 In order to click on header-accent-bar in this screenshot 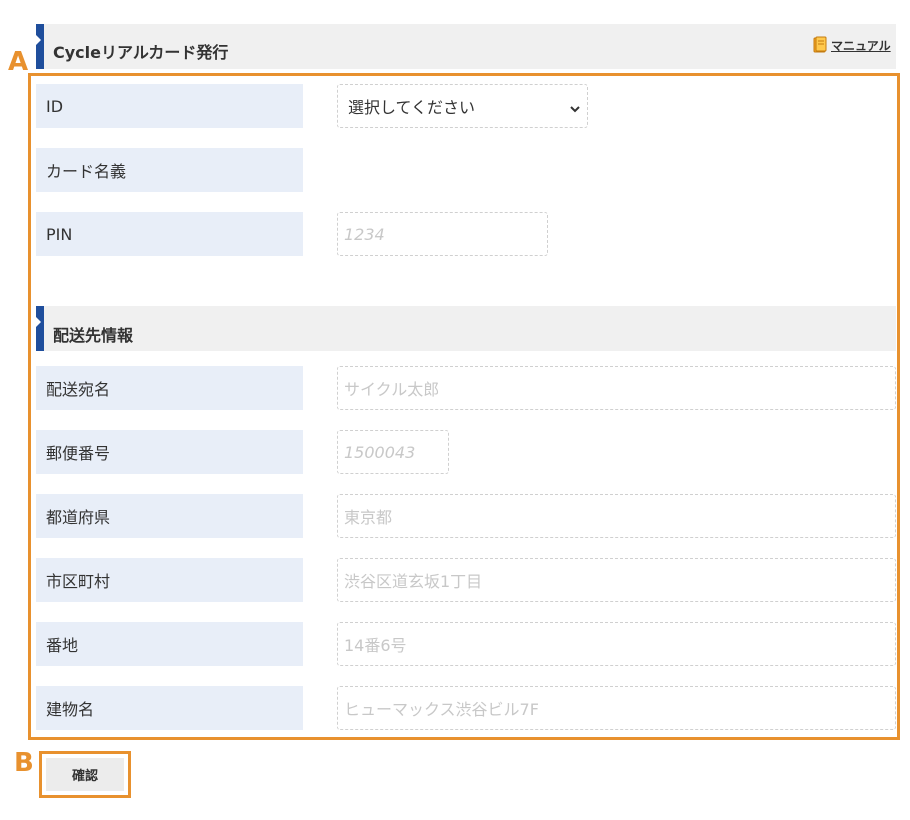, I will do `click(40, 46)`.